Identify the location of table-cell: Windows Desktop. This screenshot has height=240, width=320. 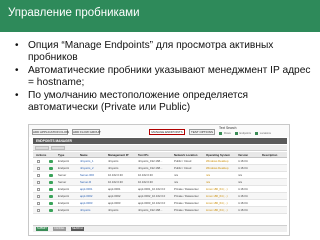
(217, 161).